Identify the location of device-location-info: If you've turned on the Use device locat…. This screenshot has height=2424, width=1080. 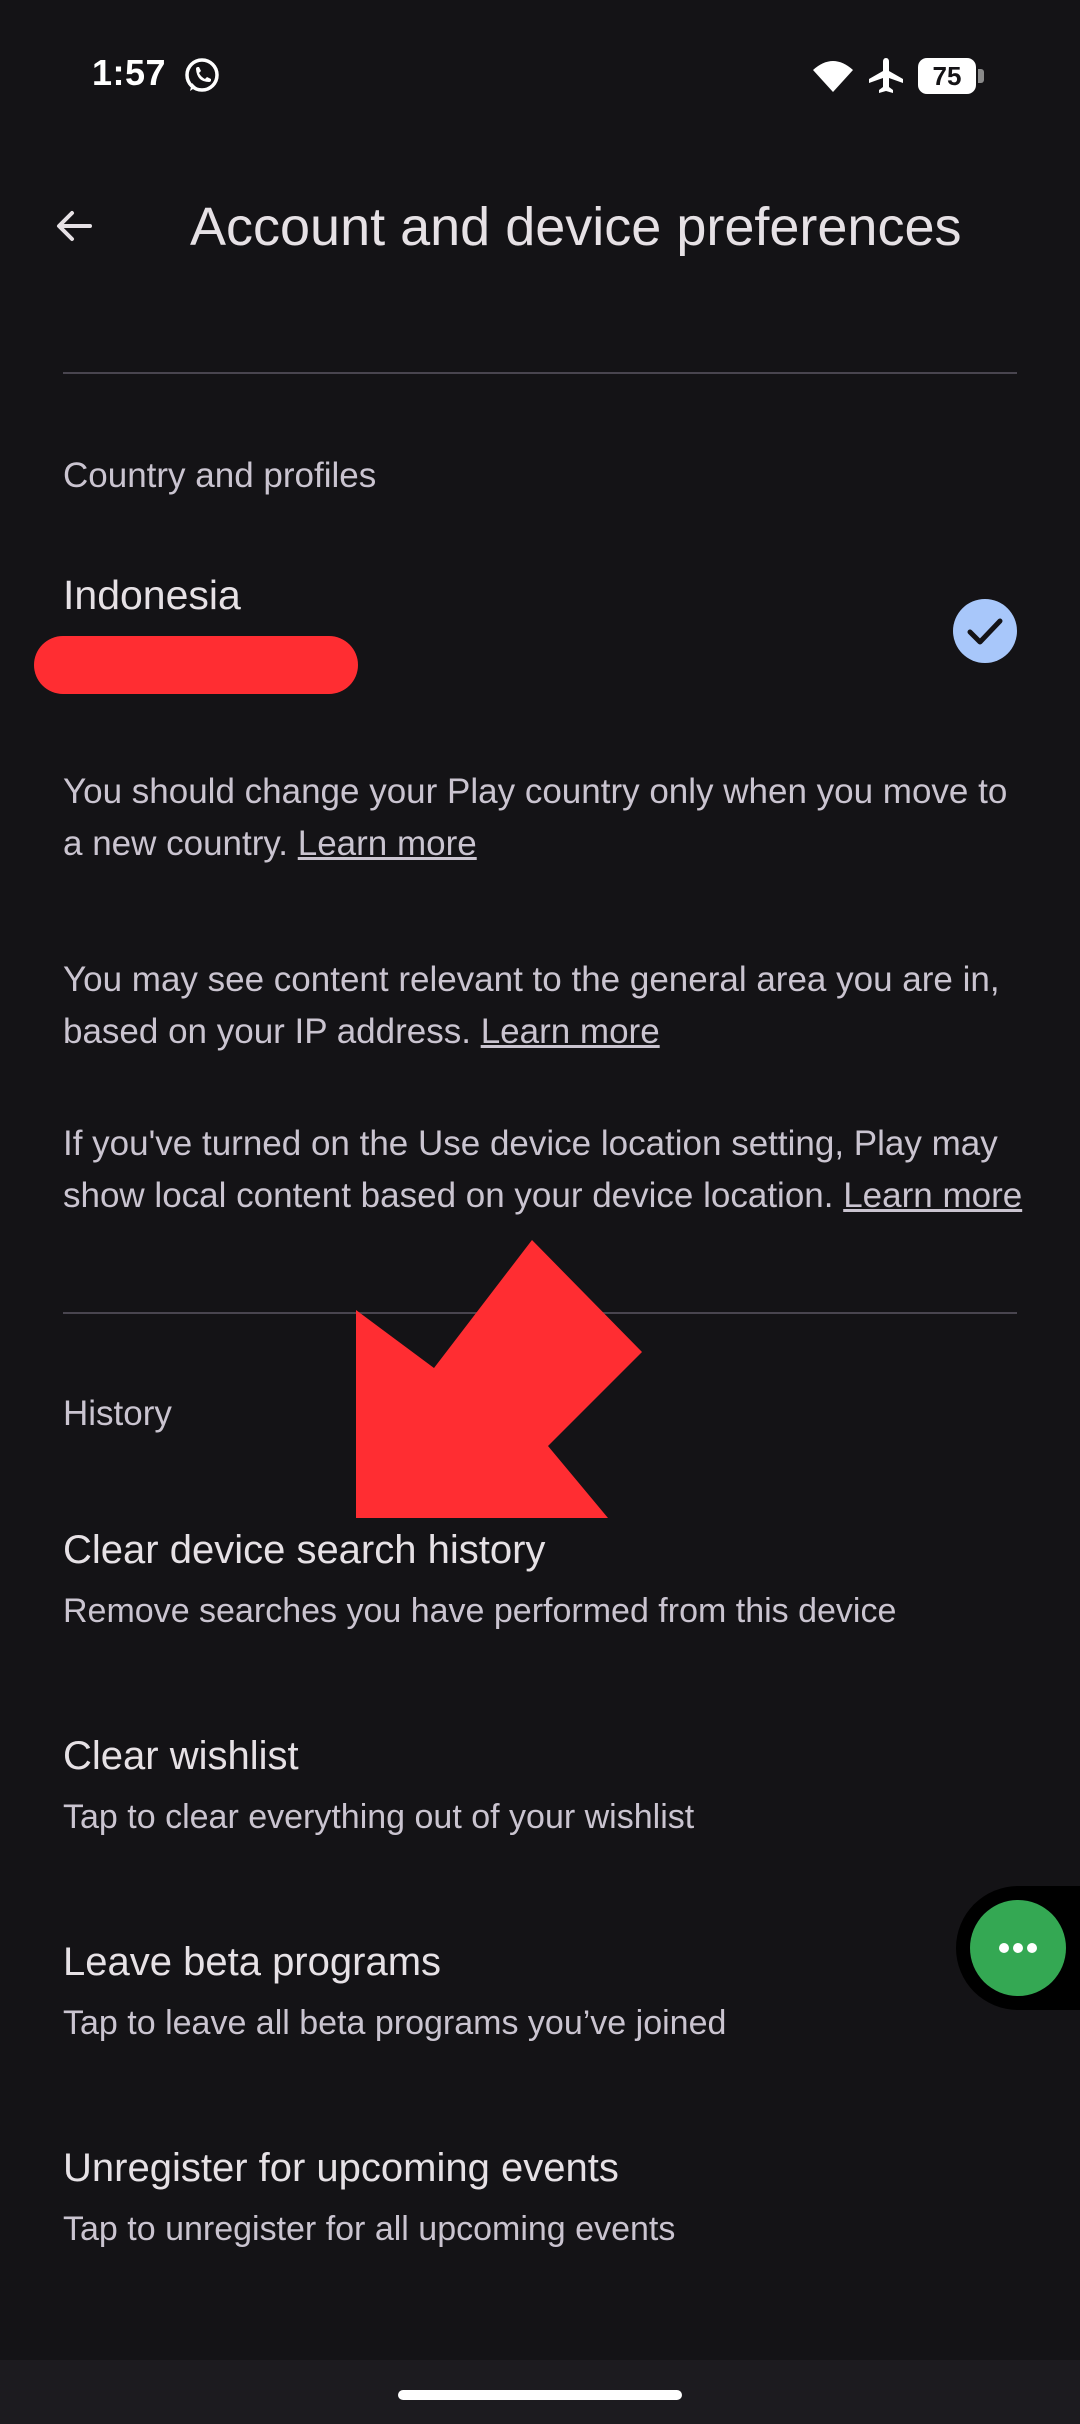
(543, 1170).